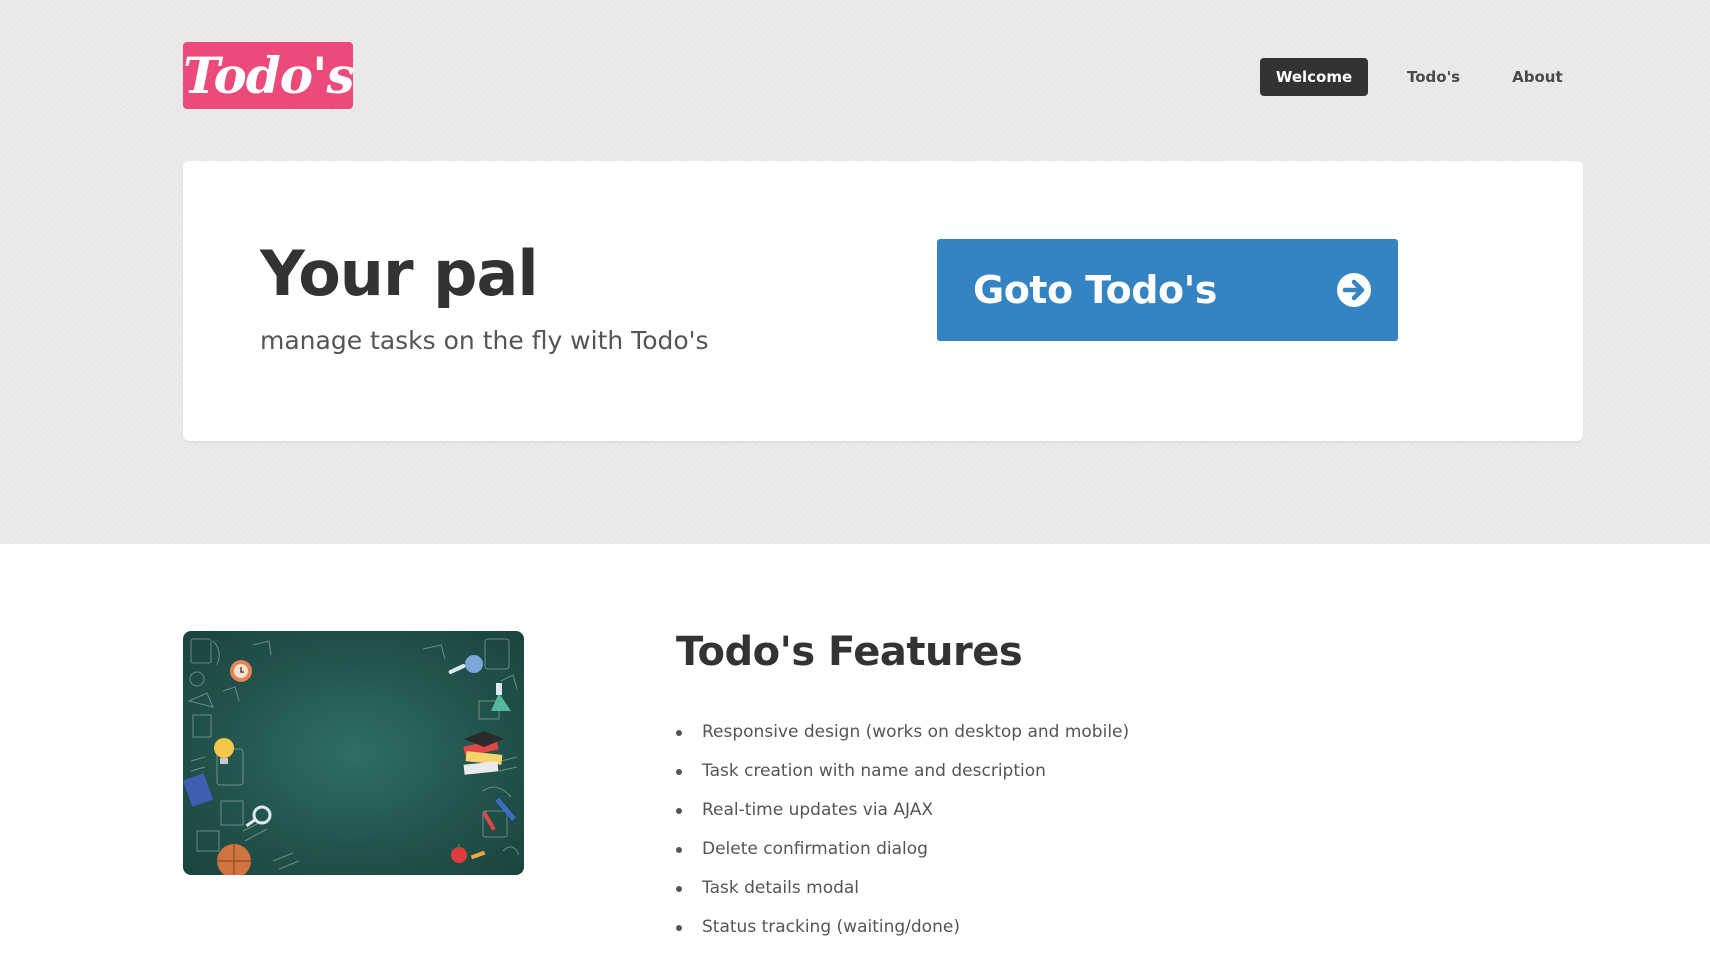  Describe the element at coordinates (1354, 290) in the screenshot. I see `arrow-right-circle-icon` at that location.